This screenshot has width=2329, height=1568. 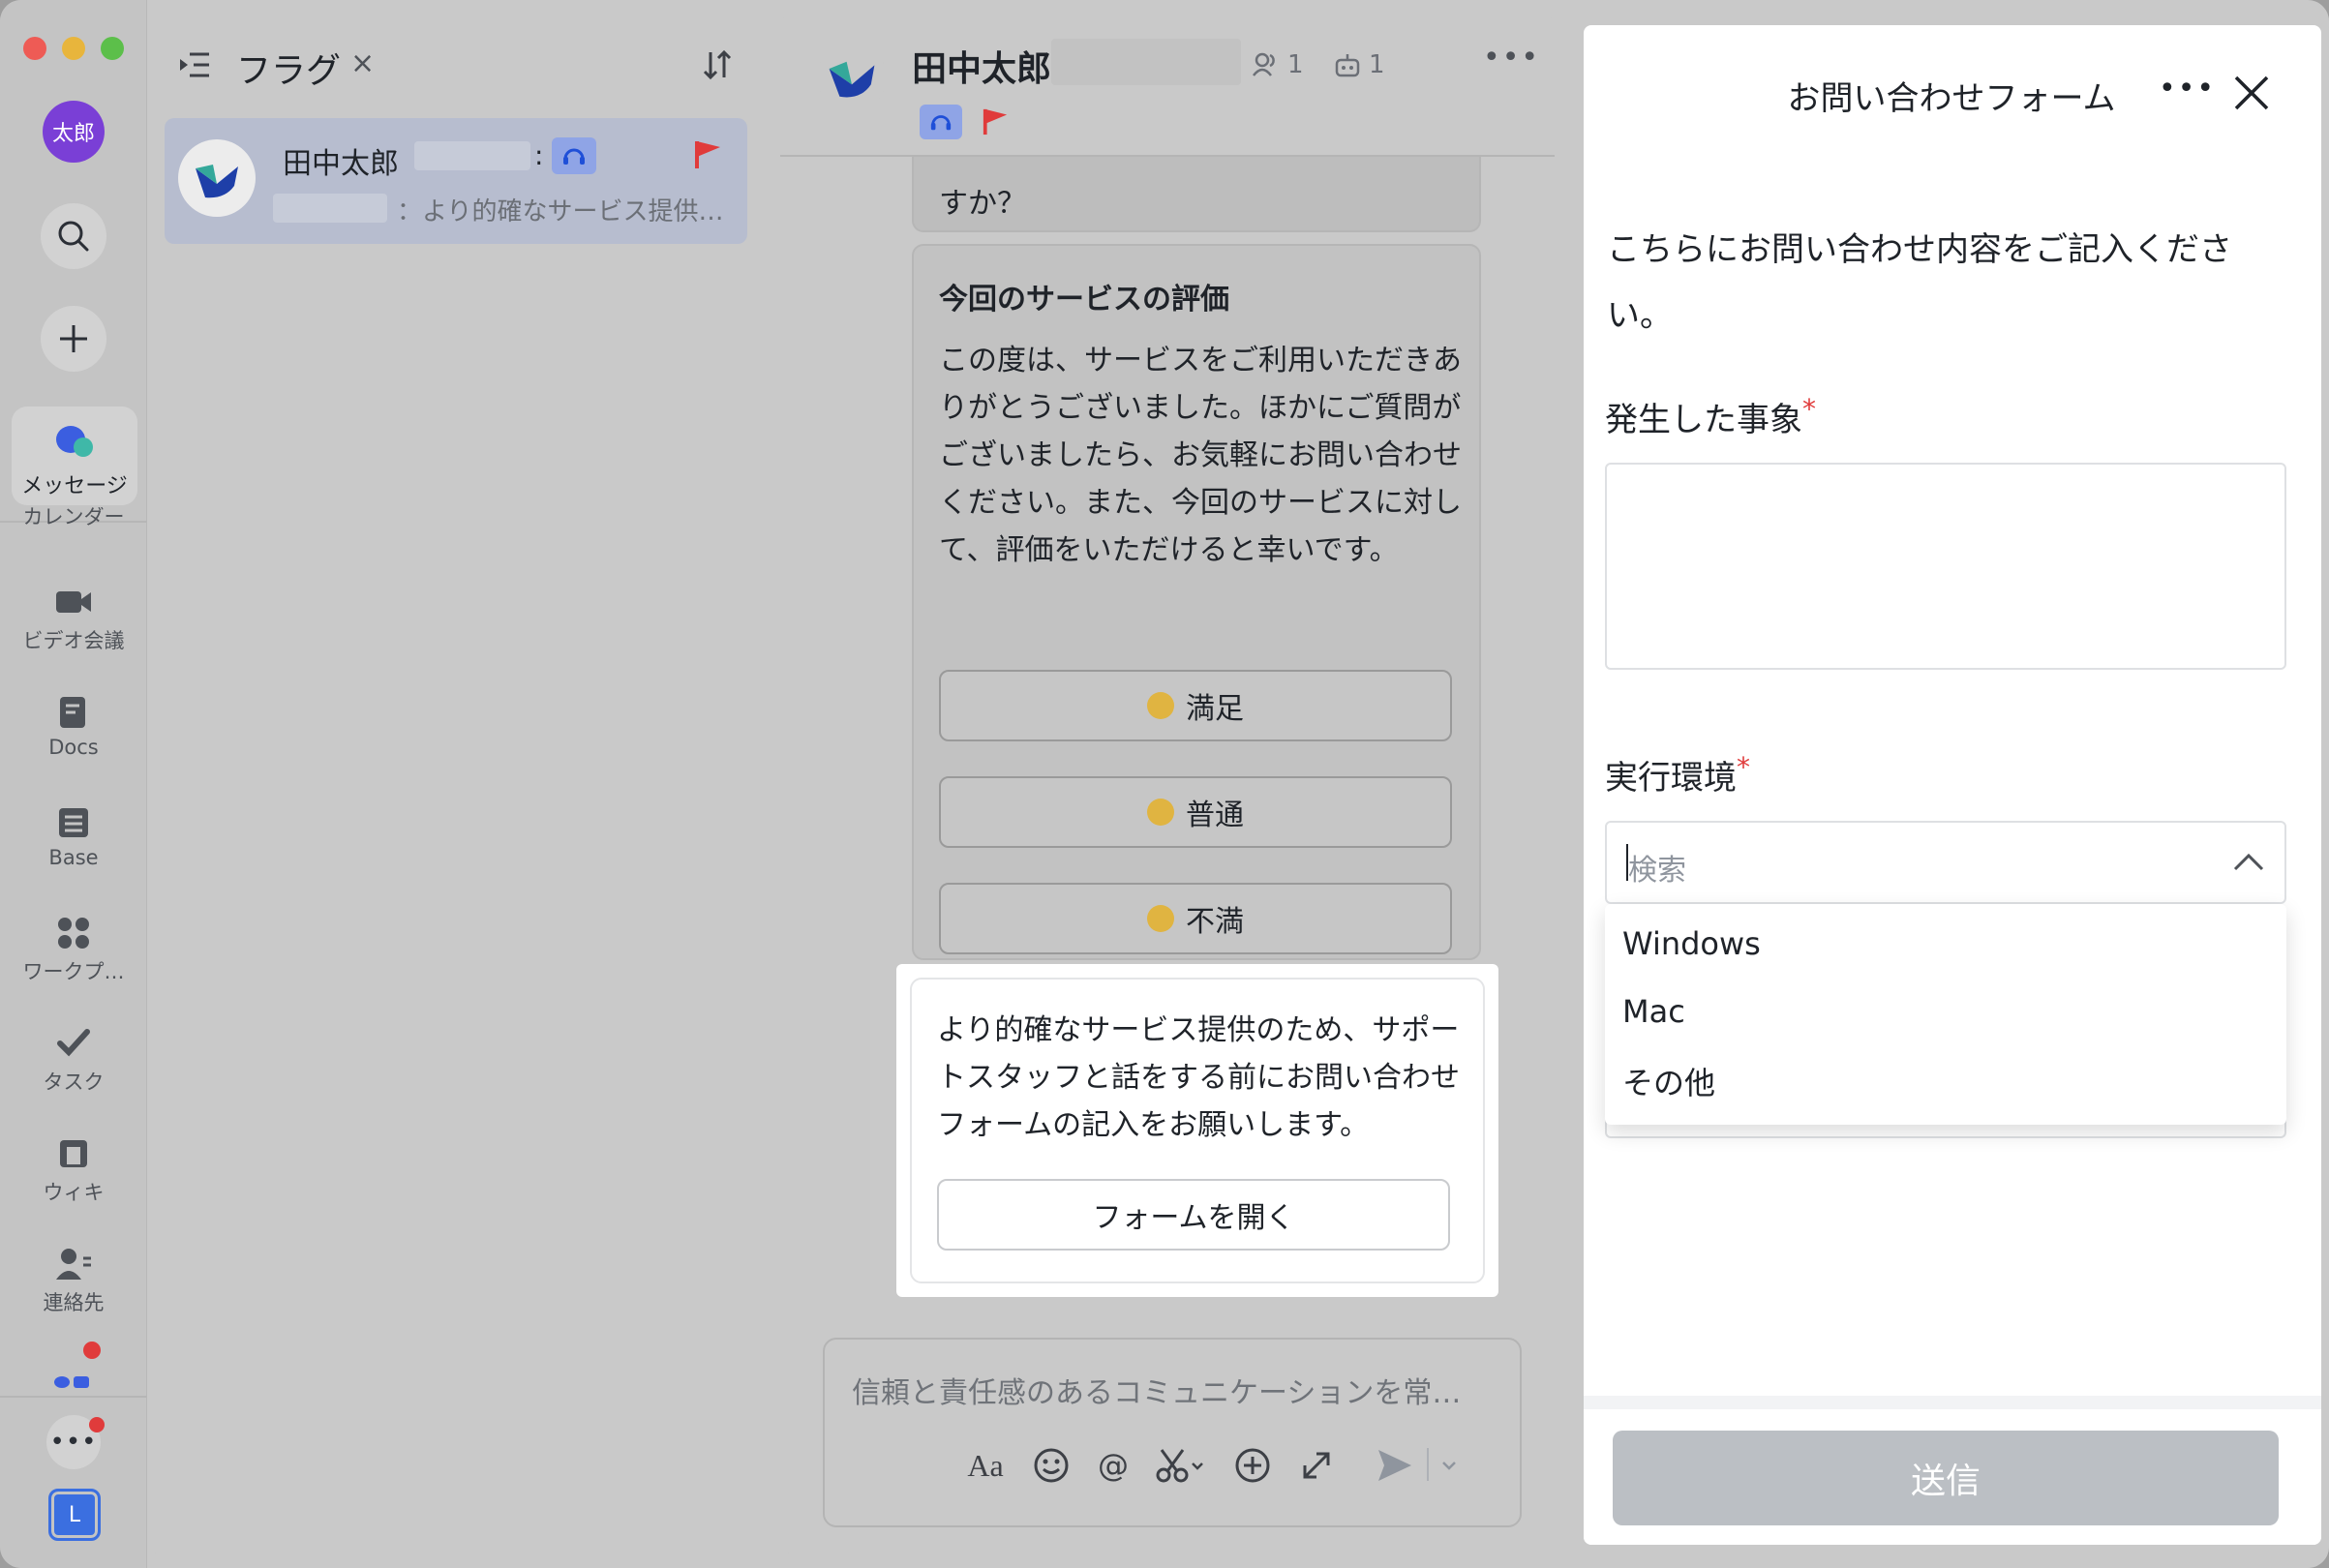 I want to click on mention-icon: @, so click(x=1113, y=1465).